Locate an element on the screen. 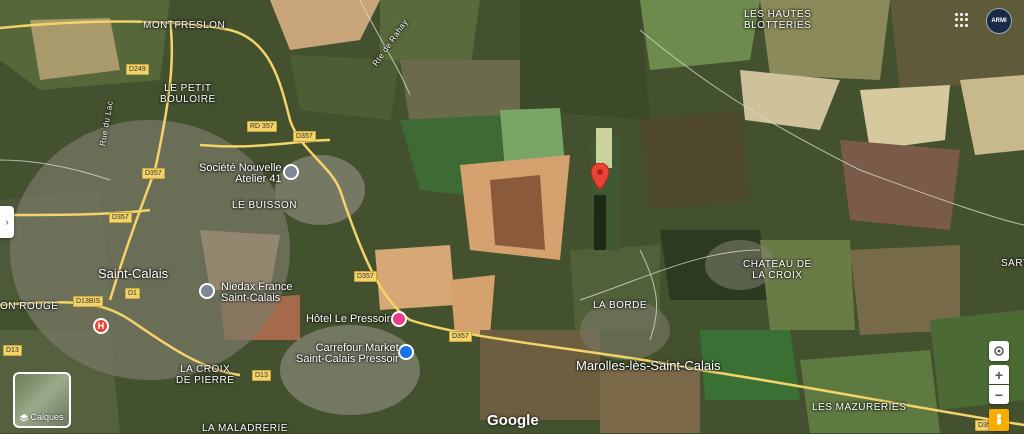 The width and height of the screenshot is (1024, 434). place-chateau-de-la-croix: CHATEAU DE LA CROIX is located at coordinates (777, 270).